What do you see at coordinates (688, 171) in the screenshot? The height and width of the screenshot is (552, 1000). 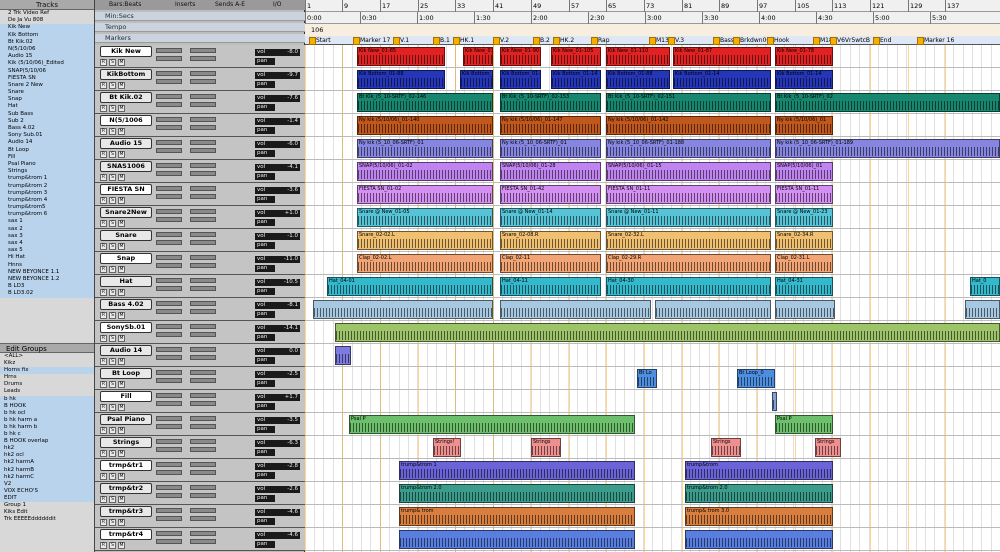 I see `audio-clip: SNAP(5/10/06)_01-15` at bounding box center [688, 171].